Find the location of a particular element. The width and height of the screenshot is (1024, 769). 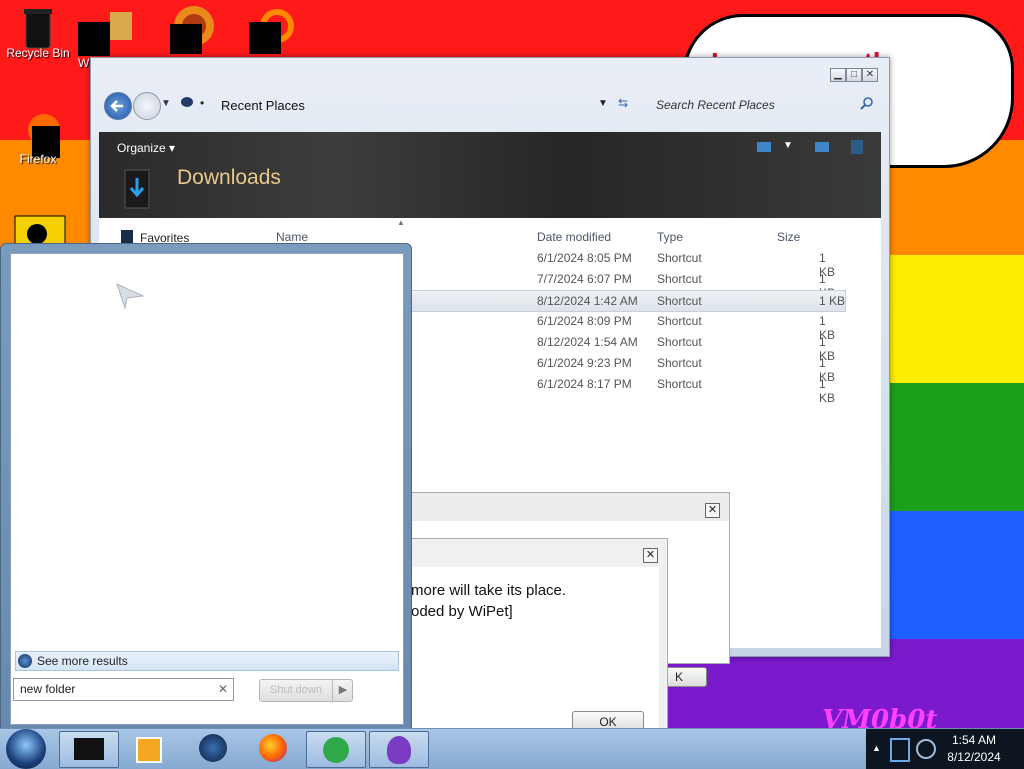

volume-icon is located at coordinates (926, 749).